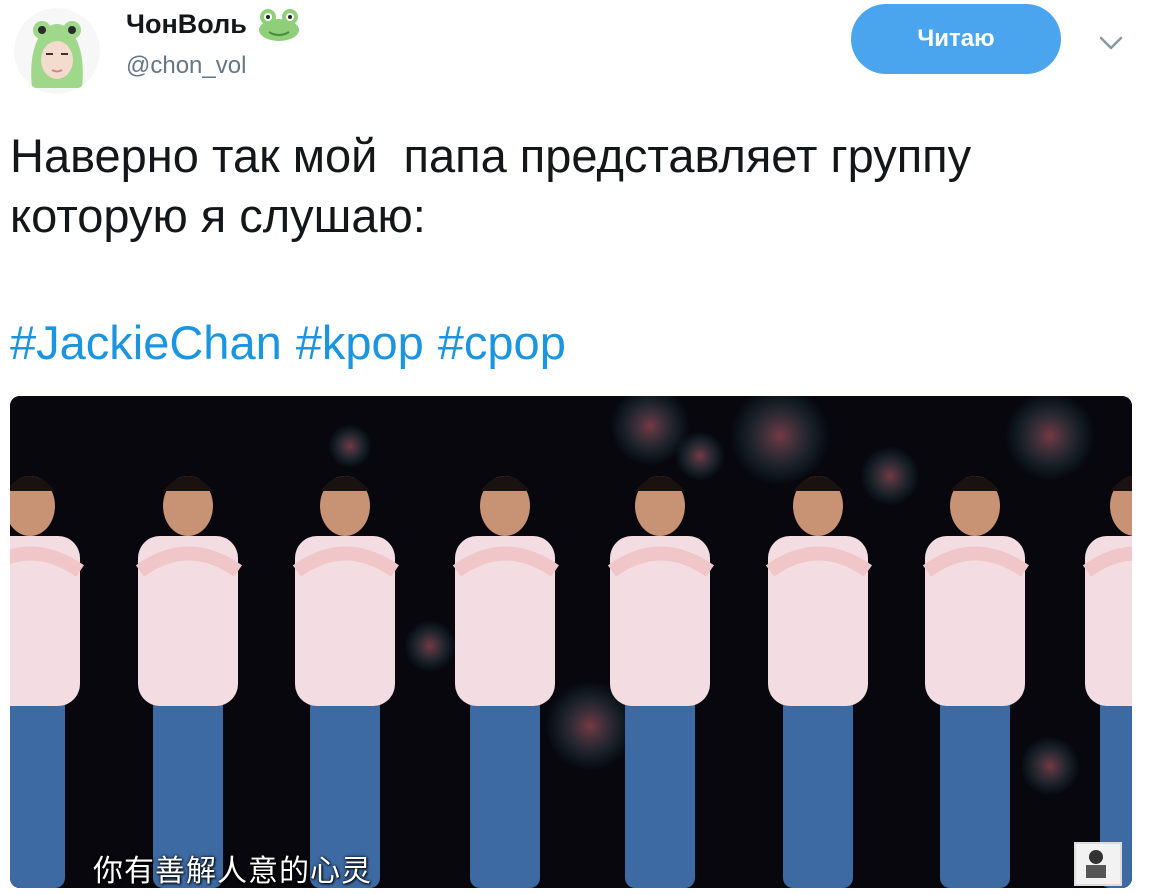 This screenshot has height=894, width=1160. Describe the element at coordinates (279, 24) in the screenshot. I see `frog-face-icon` at that location.